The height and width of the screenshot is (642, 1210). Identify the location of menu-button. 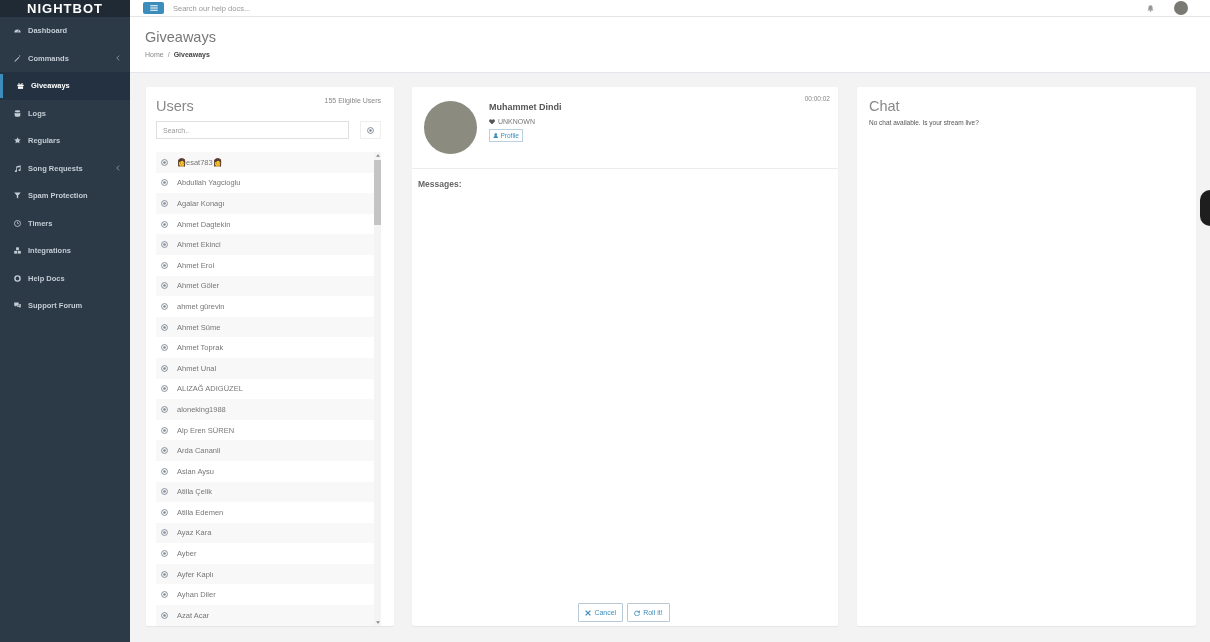
(153, 8).